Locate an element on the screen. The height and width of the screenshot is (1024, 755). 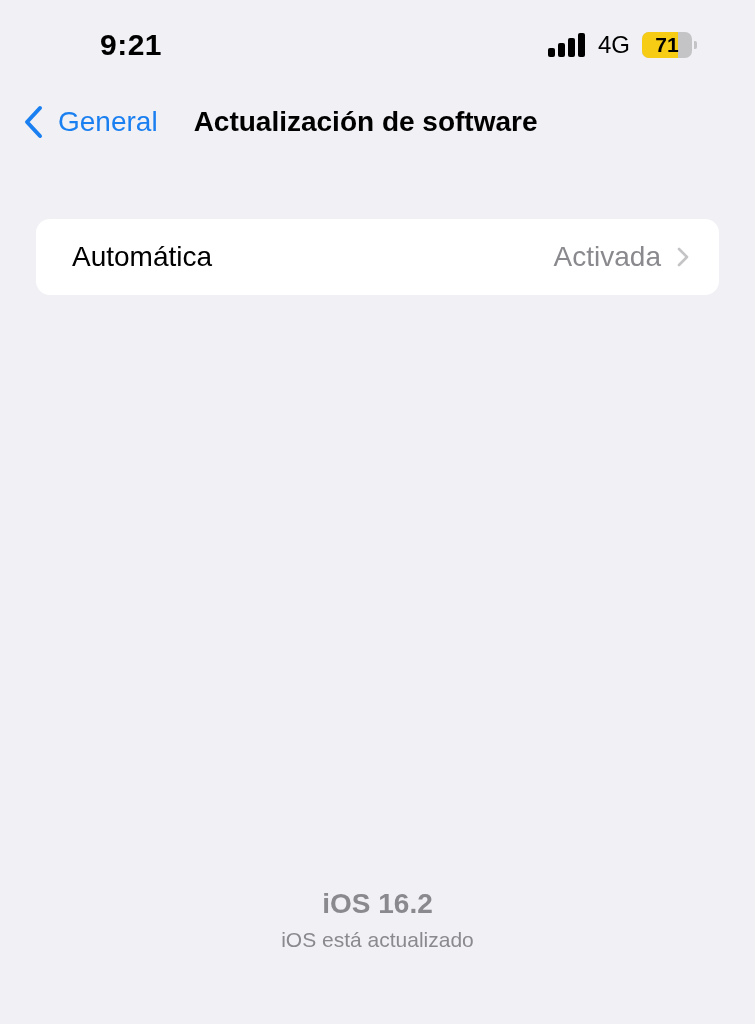
status-time: 9:21 is located at coordinates (131, 45).